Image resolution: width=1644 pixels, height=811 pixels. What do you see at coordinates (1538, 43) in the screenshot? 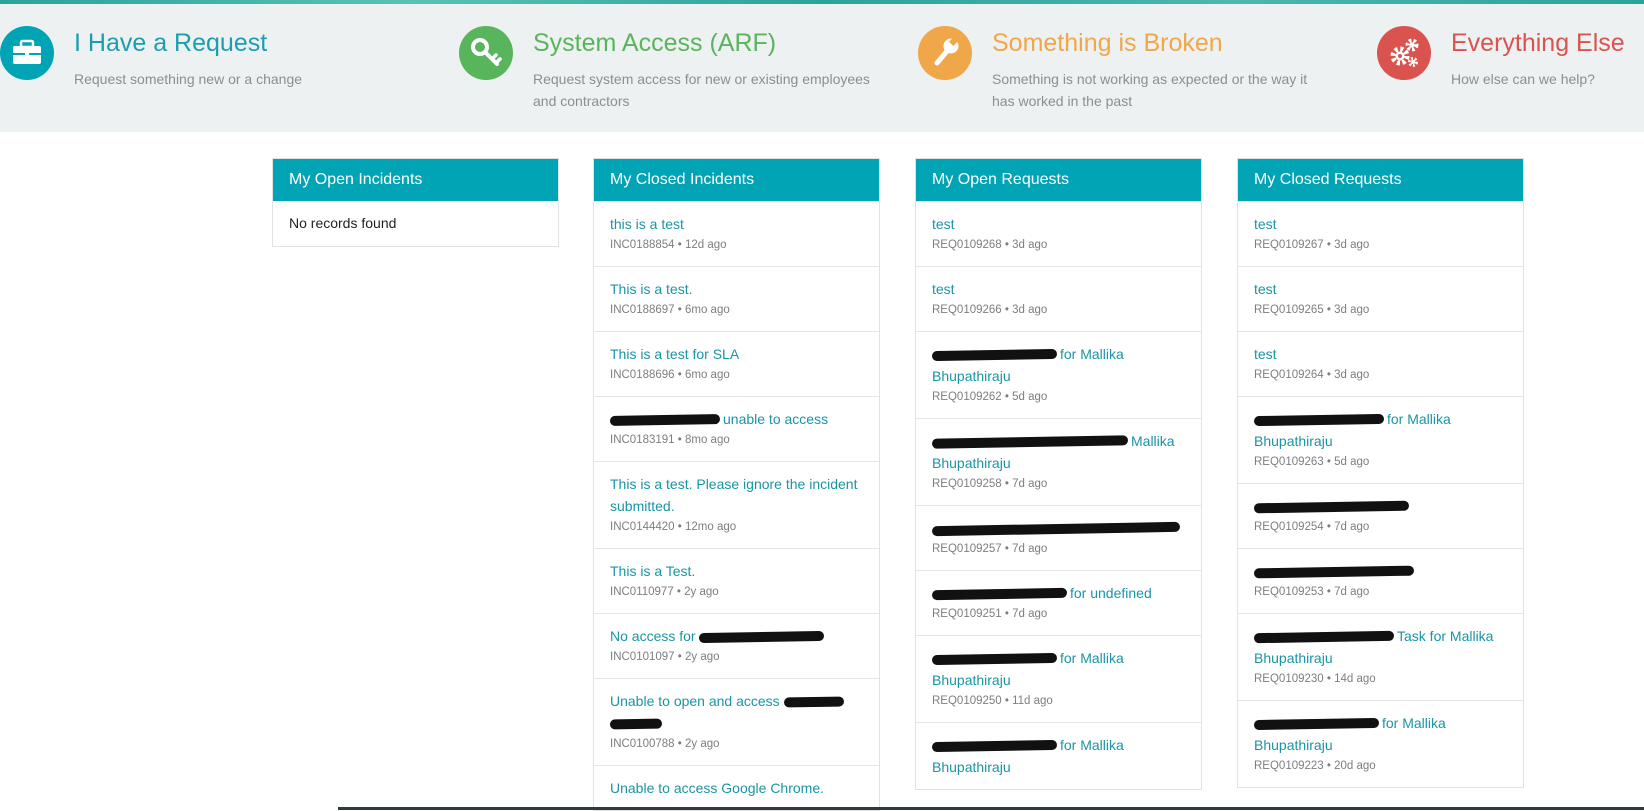
I see `tile-title: Everything Else` at bounding box center [1538, 43].